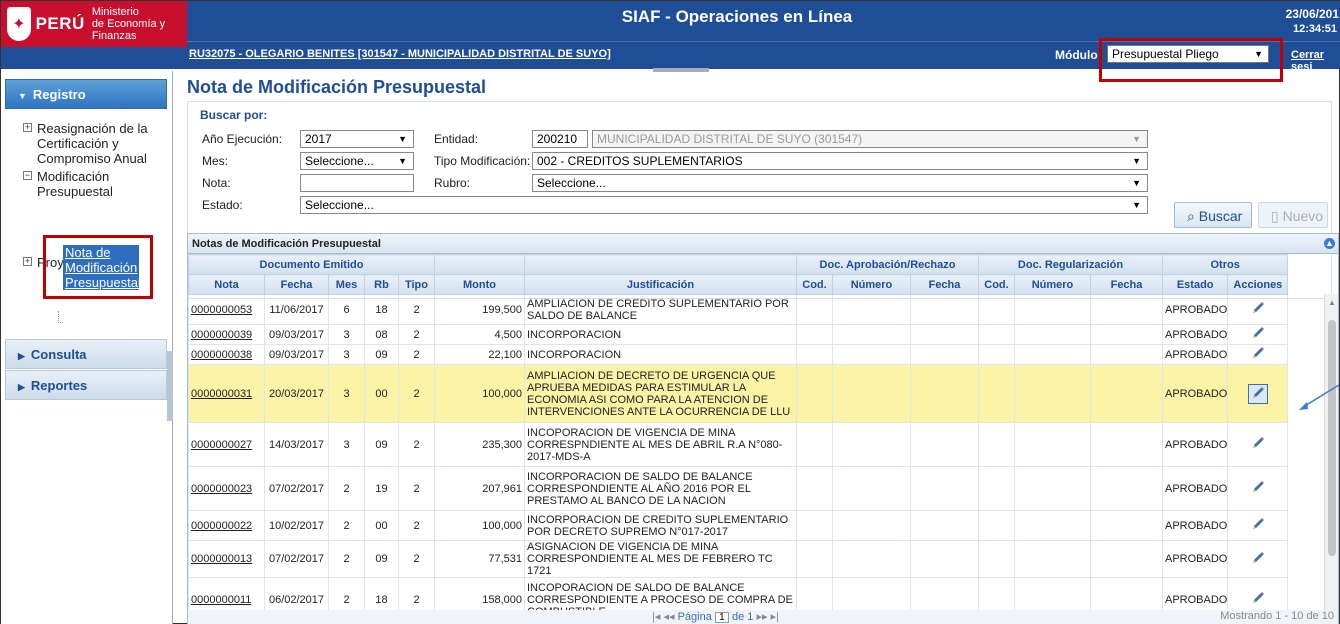 Image resolution: width=1340 pixels, height=624 pixels. Describe the element at coordinates (479, 488) in the screenshot. I see `cell-monto: 207,961` at that location.